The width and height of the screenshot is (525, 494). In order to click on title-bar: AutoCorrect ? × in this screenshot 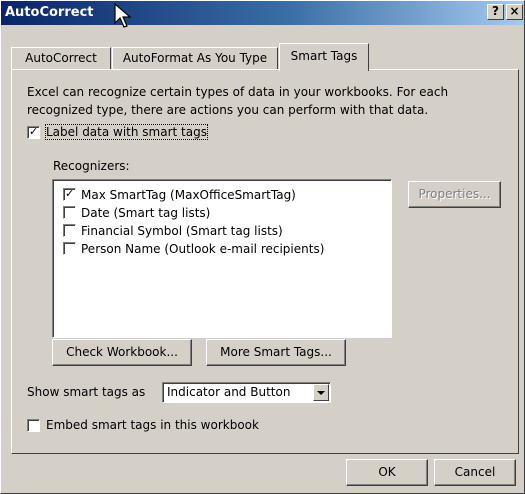, I will do `click(262, 14)`.